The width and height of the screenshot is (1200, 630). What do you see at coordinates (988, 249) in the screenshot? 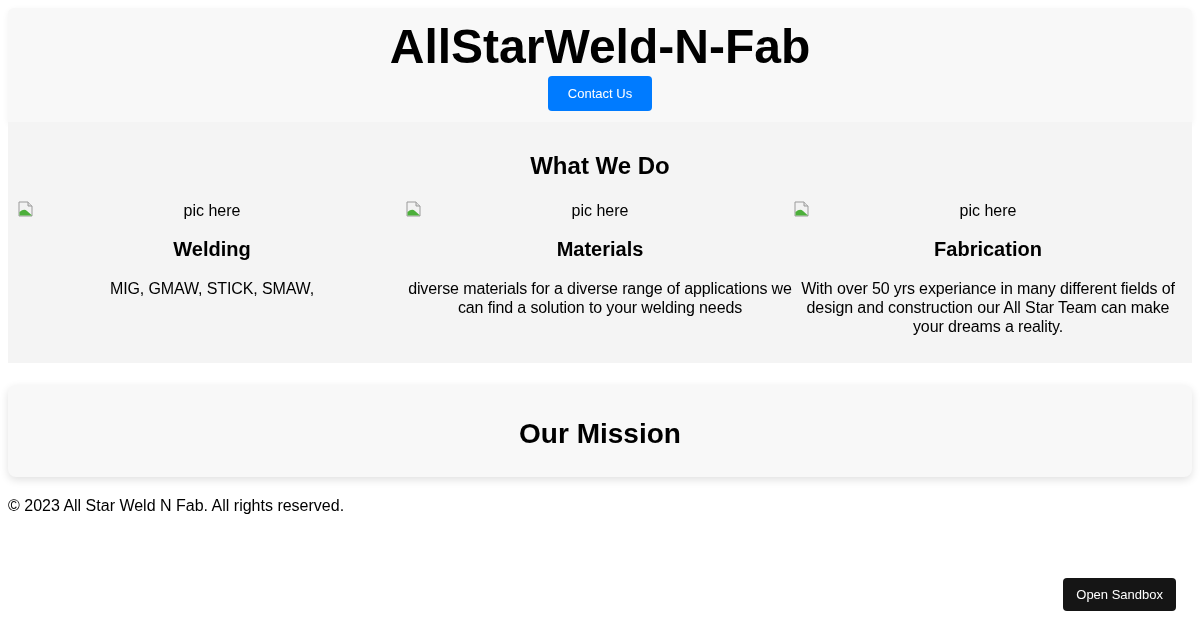
I see `service-title: Fabrication` at bounding box center [988, 249].